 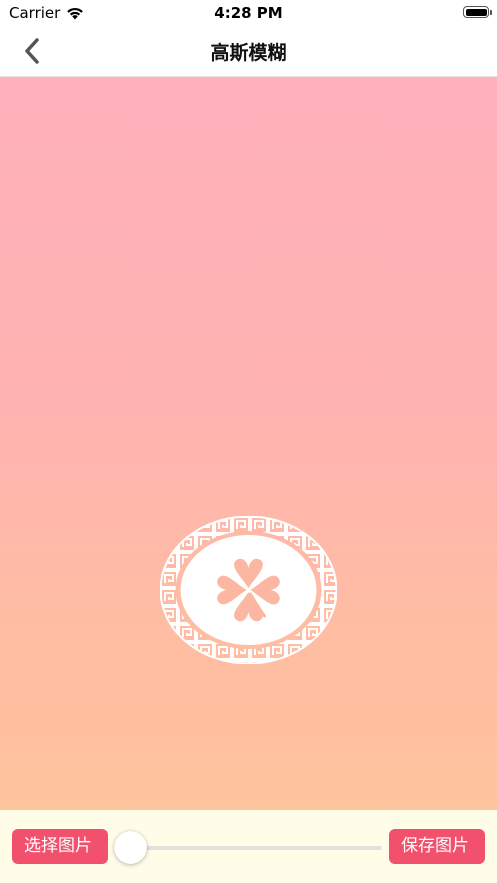 I want to click on status-time: 4:28 PM, so click(x=248, y=13).